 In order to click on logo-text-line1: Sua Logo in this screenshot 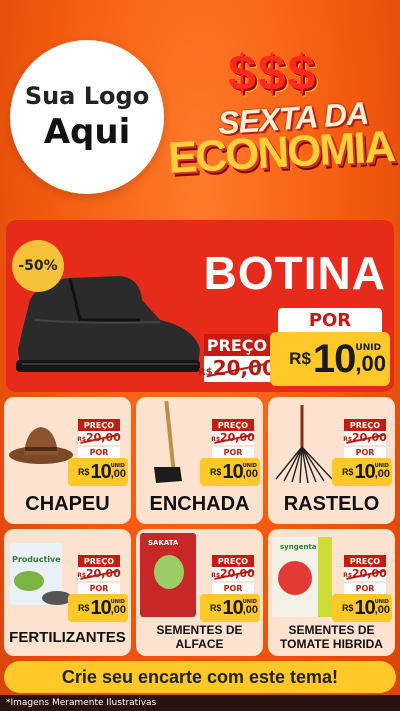, I will do `click(87, 96)`.